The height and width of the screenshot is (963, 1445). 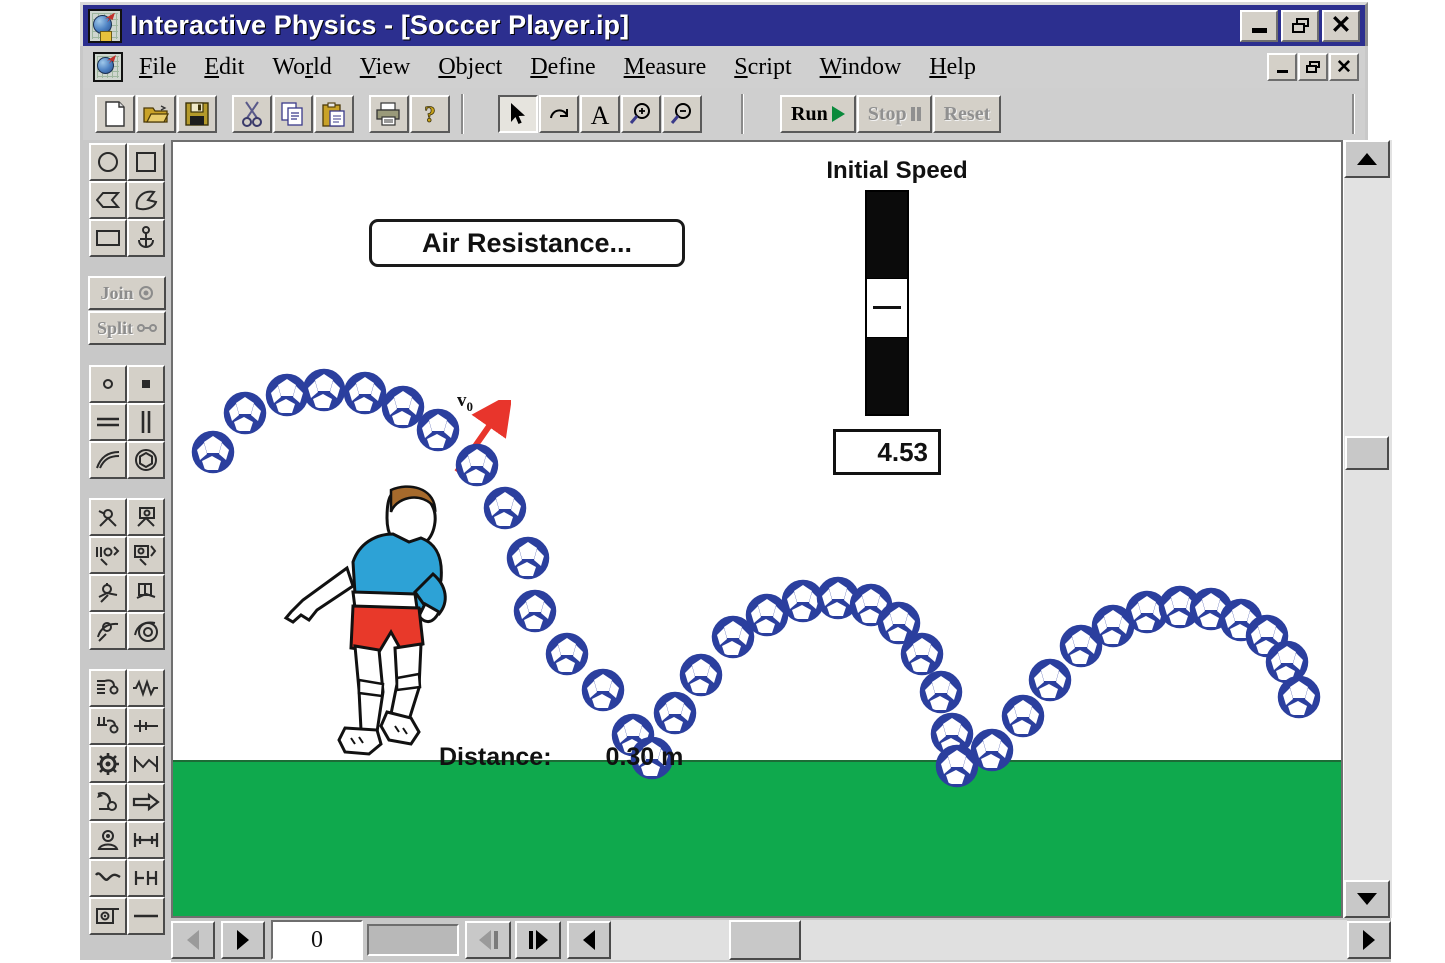 What do you see at coordinates (413, 940) in the screenshot?
I see `tape-track` at bounding box center [413, 940].